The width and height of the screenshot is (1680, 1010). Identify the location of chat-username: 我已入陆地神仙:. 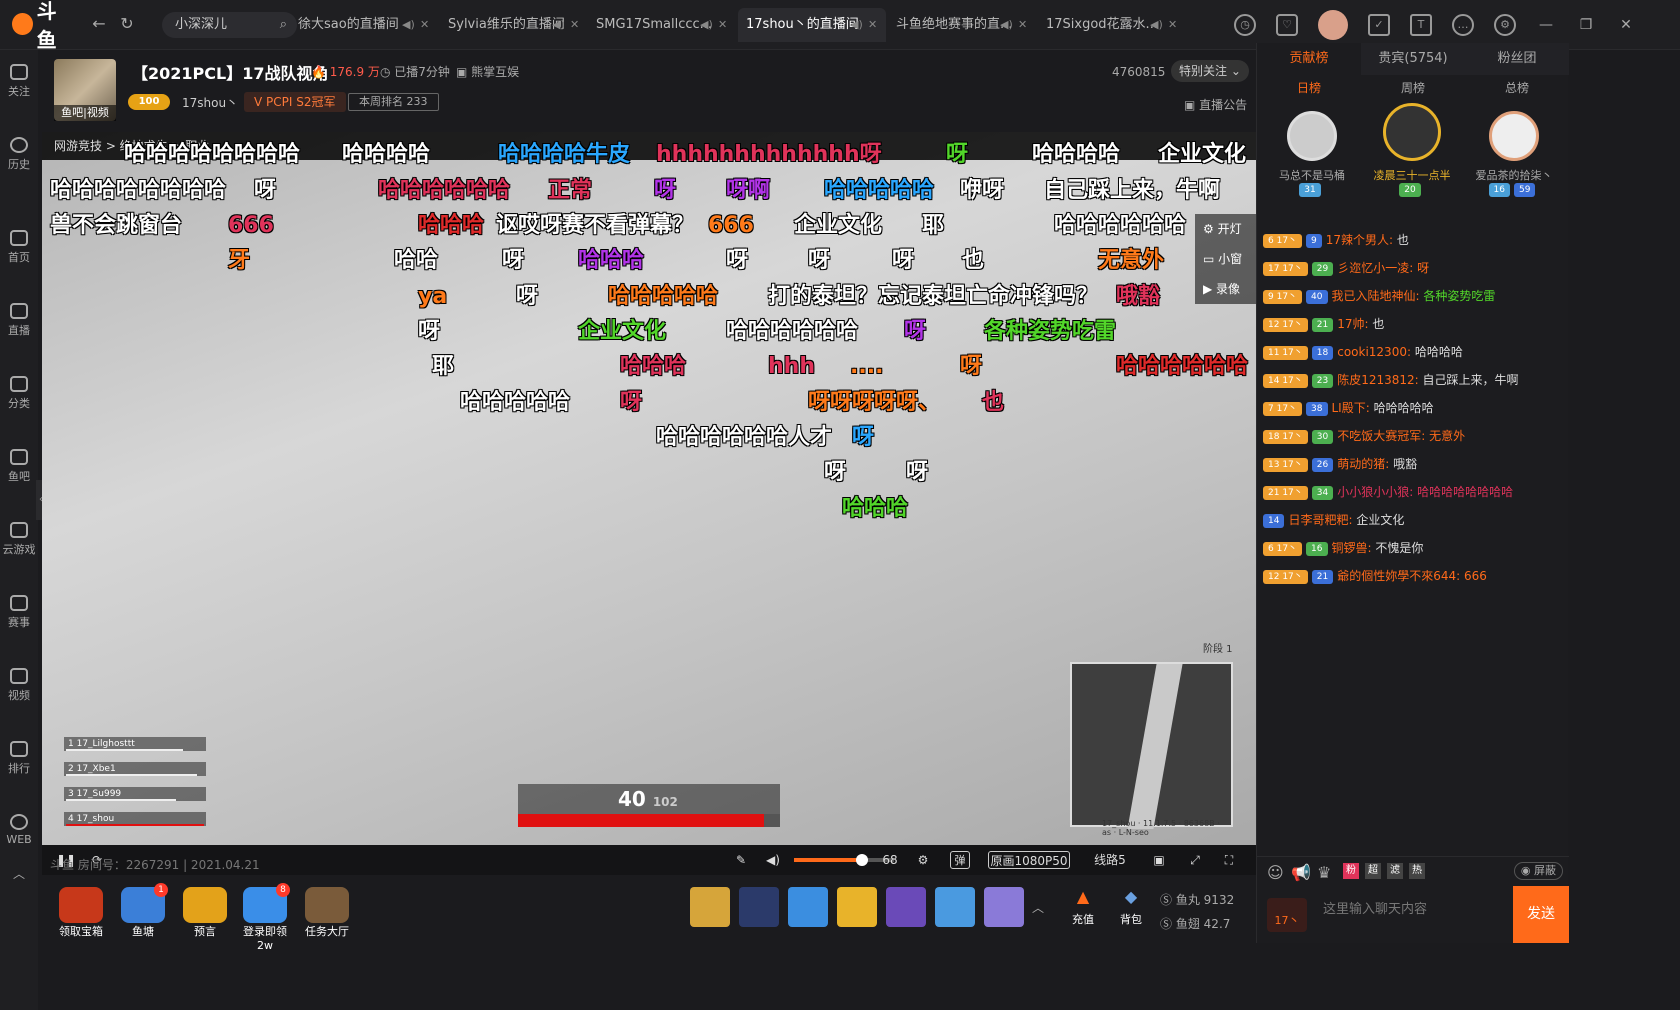
(1378, 296).